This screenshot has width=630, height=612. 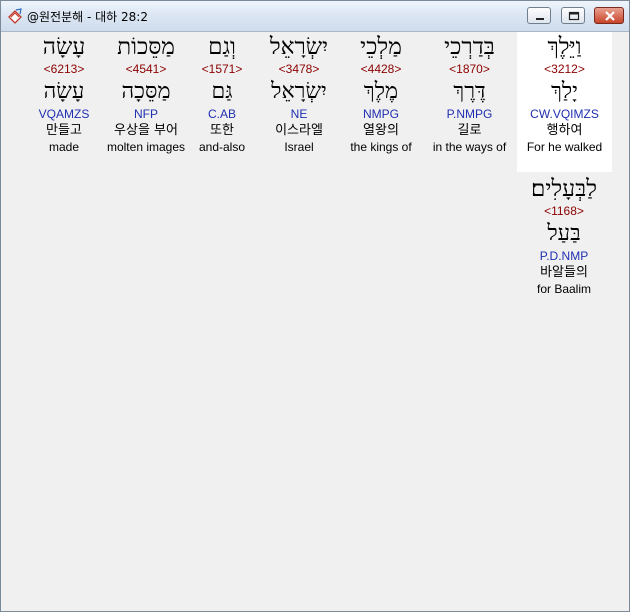 I want to click on morph-code: P.NMPG, so click(x=469, y=114).